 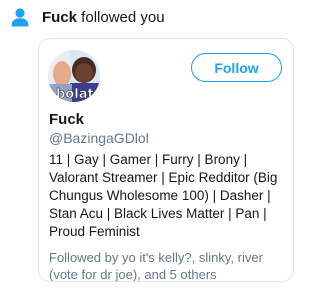 What do you see at coordinates (121, 17) in the screenshot?
I see `notification-action: followed you` at bounding box center [121, 17].